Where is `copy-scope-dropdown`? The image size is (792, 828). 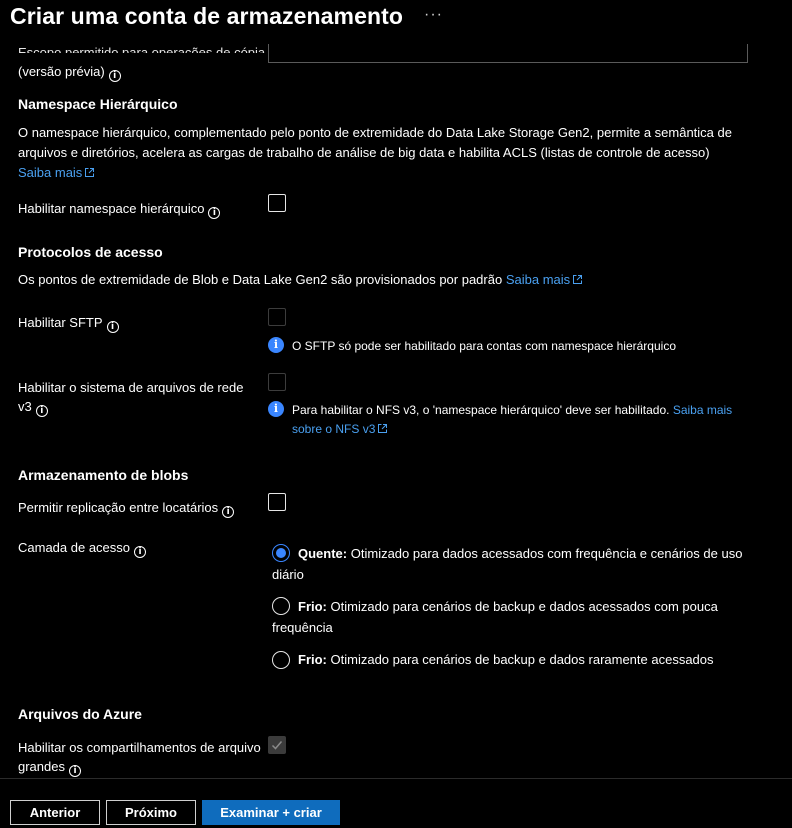
copy-scope-dropdown is located at coordinates (508, 53).